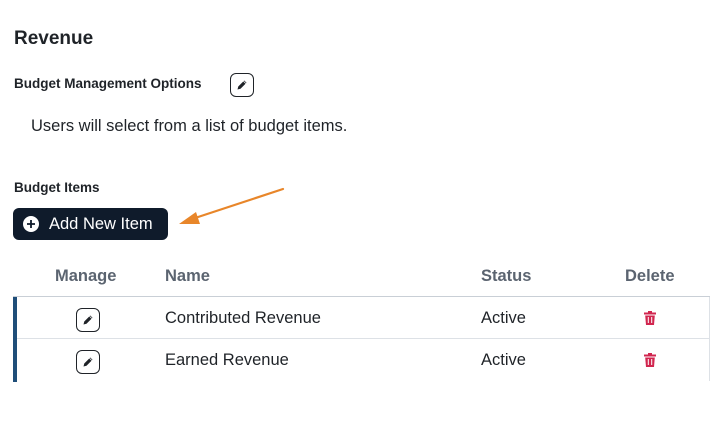 The image size is (723, 439). I want to click on budget-items-label: Budget Items, so click(57, 187).